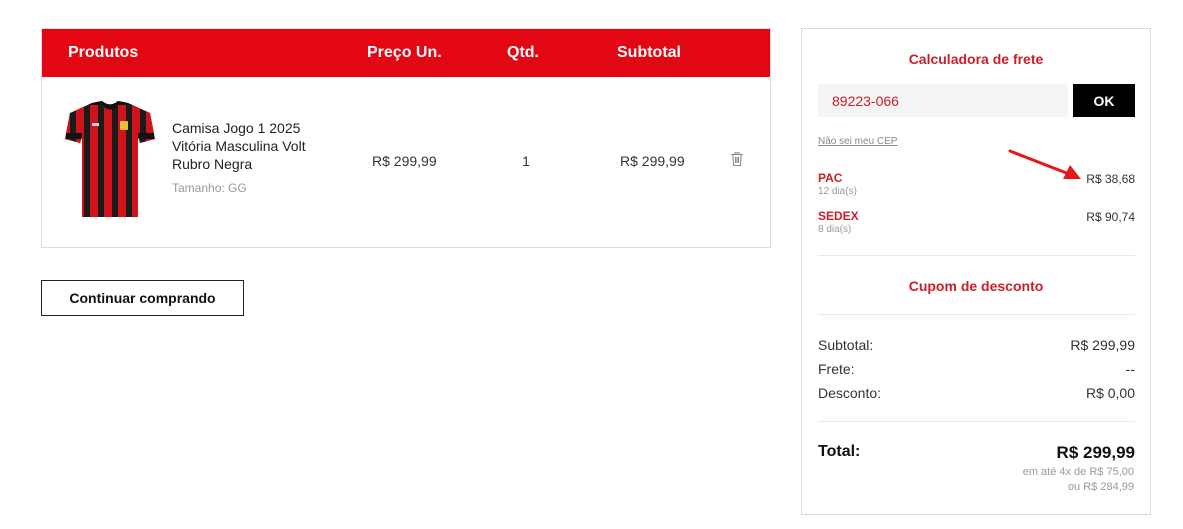 This screenshot has height=529, width=1183. I want to click on shipping-option-days: 8 dia(s), so click(835, 229).